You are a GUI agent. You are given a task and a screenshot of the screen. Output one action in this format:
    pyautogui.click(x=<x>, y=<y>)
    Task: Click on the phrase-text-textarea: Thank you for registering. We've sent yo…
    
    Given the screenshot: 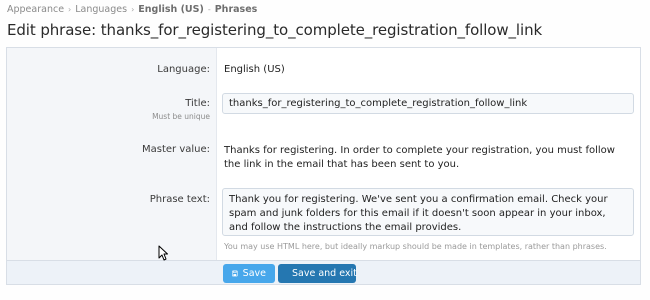 What is the action you would take?
    pyautogui.click(x=428, y=212)
    